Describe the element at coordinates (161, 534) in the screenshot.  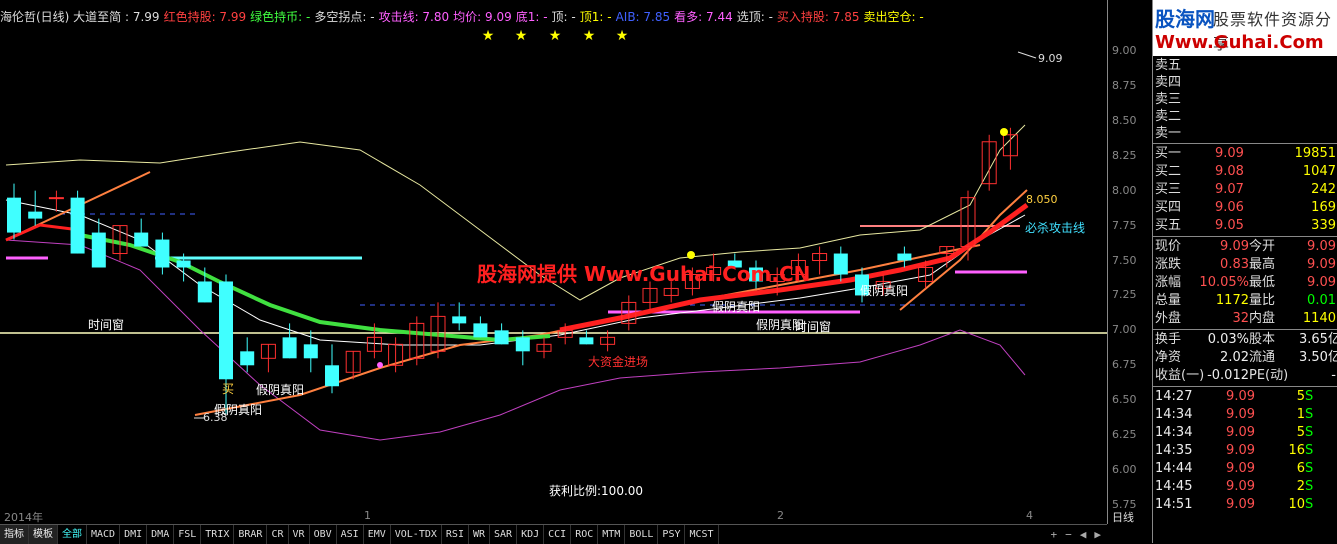
I see `tab-dma: DMA` at that location.